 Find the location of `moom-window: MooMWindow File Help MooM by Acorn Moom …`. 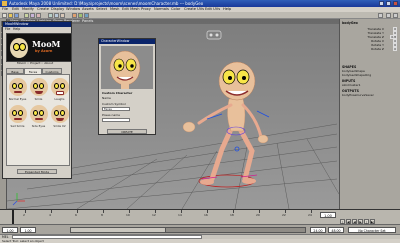

moom-window: MooMWindow File Help MooM by Acorn Moom … is located at coordinates (37, 100).